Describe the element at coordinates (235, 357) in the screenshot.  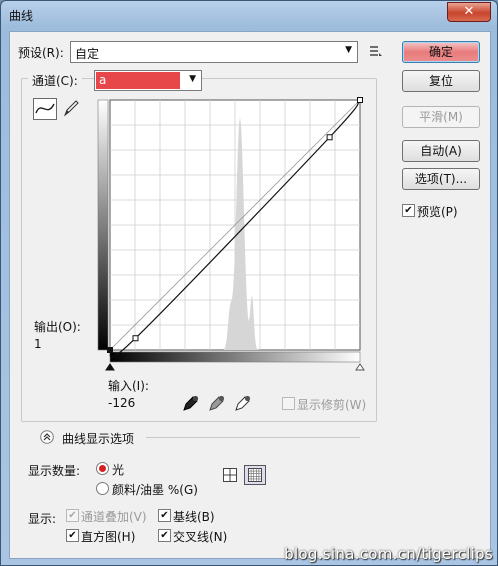
I see `input-gradient-bar` at that location.